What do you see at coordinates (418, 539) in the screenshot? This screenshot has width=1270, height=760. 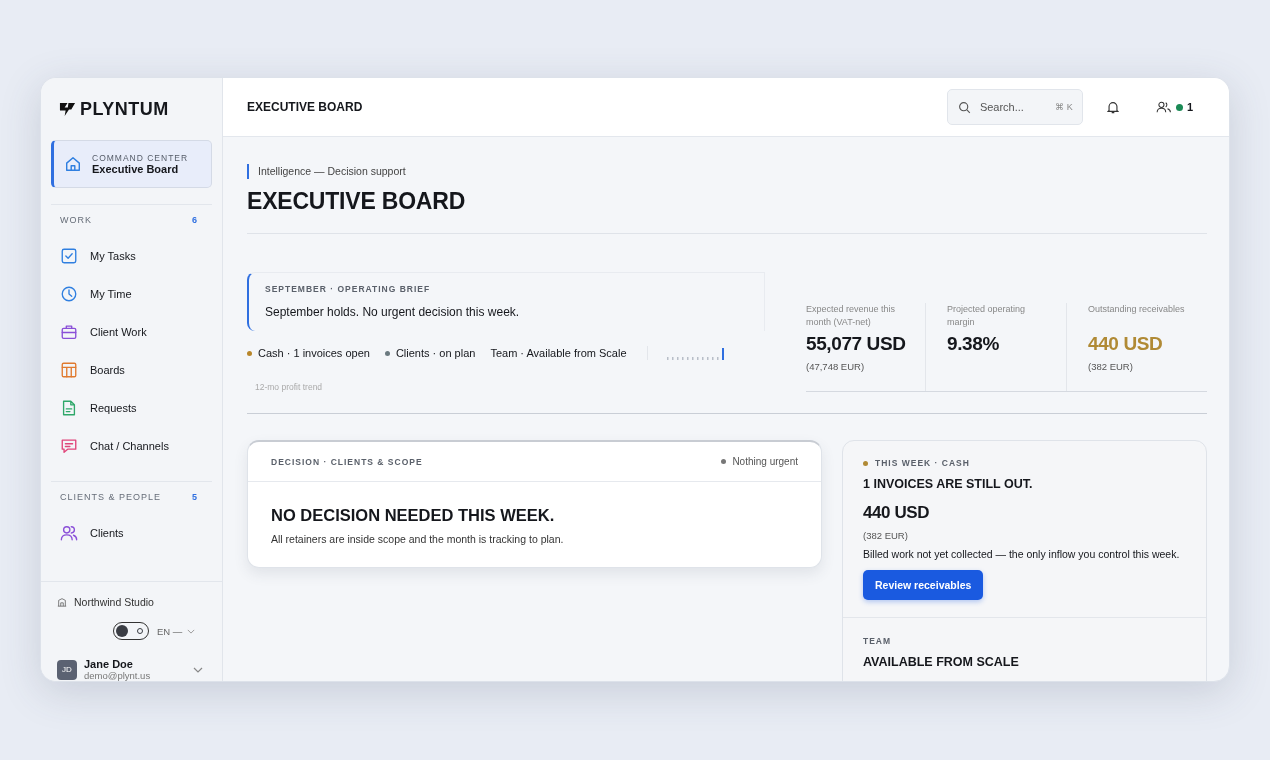 I see `card-text: All retainers are inside scope and the month is tracking to plan.` at bounding box center [418, 539].